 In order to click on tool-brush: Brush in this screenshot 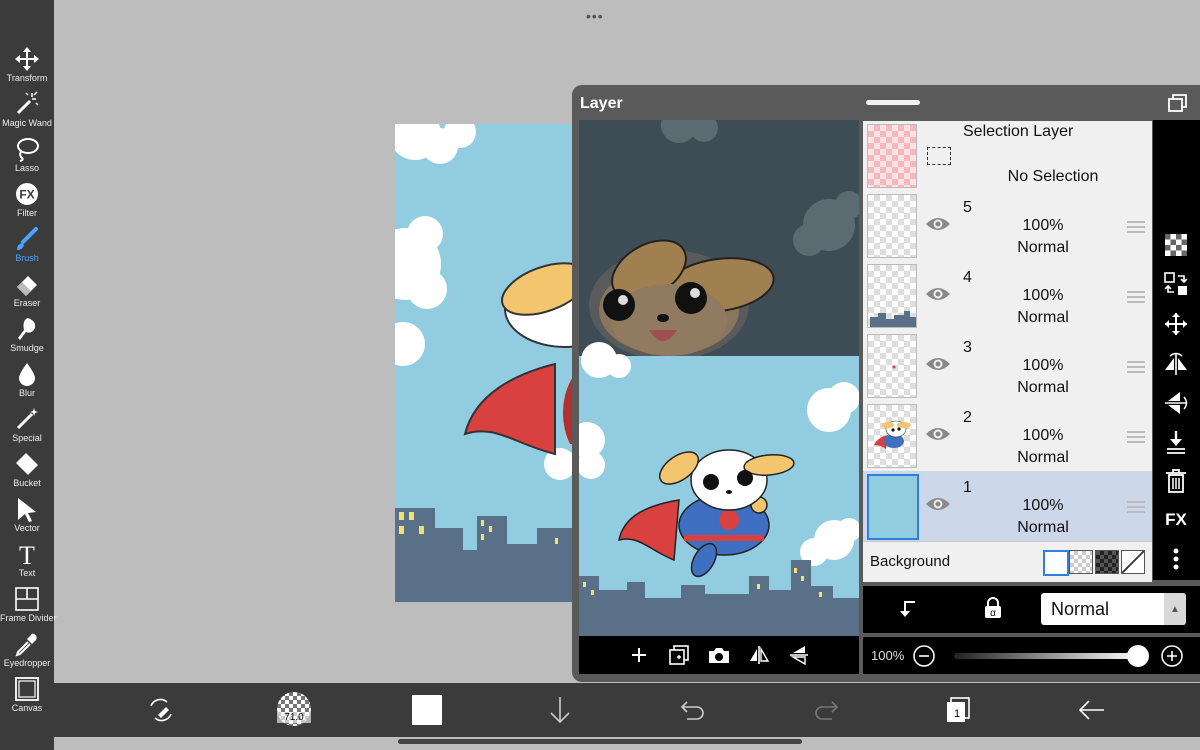, I will do `click(27, 248)`.